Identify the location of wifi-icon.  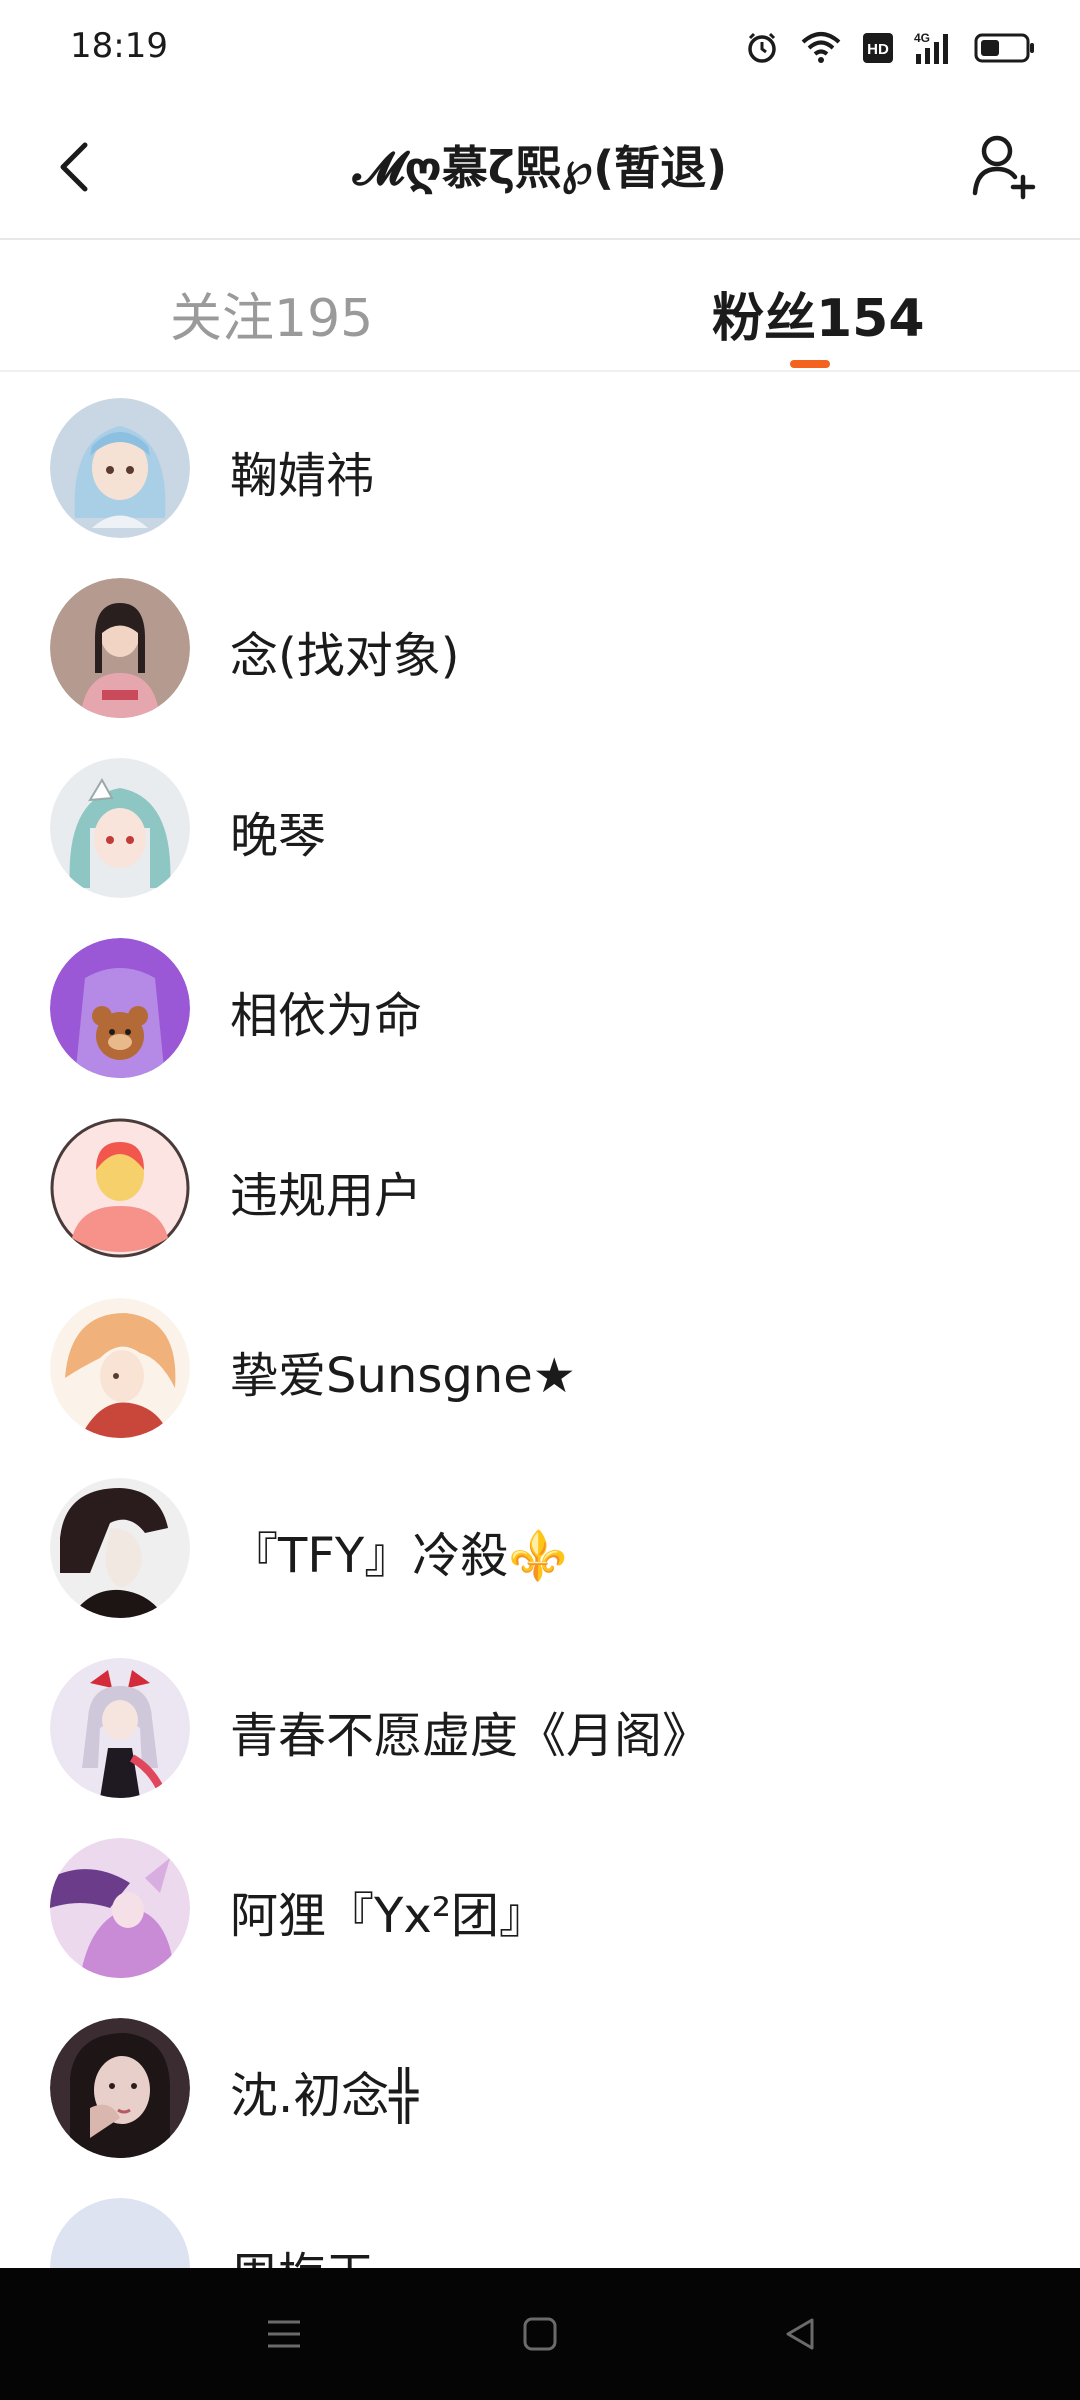
(821, 48).